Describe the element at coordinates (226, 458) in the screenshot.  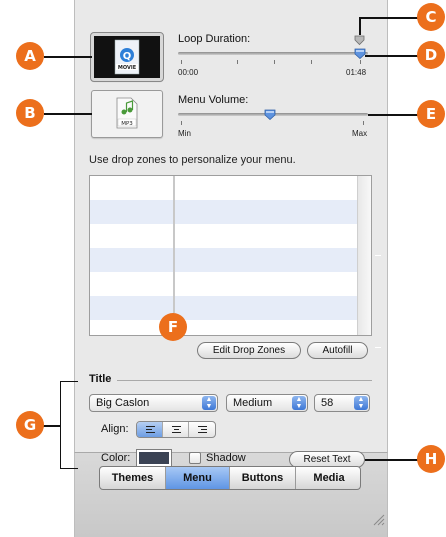
I see `shadow-label: Shadow` at that location.